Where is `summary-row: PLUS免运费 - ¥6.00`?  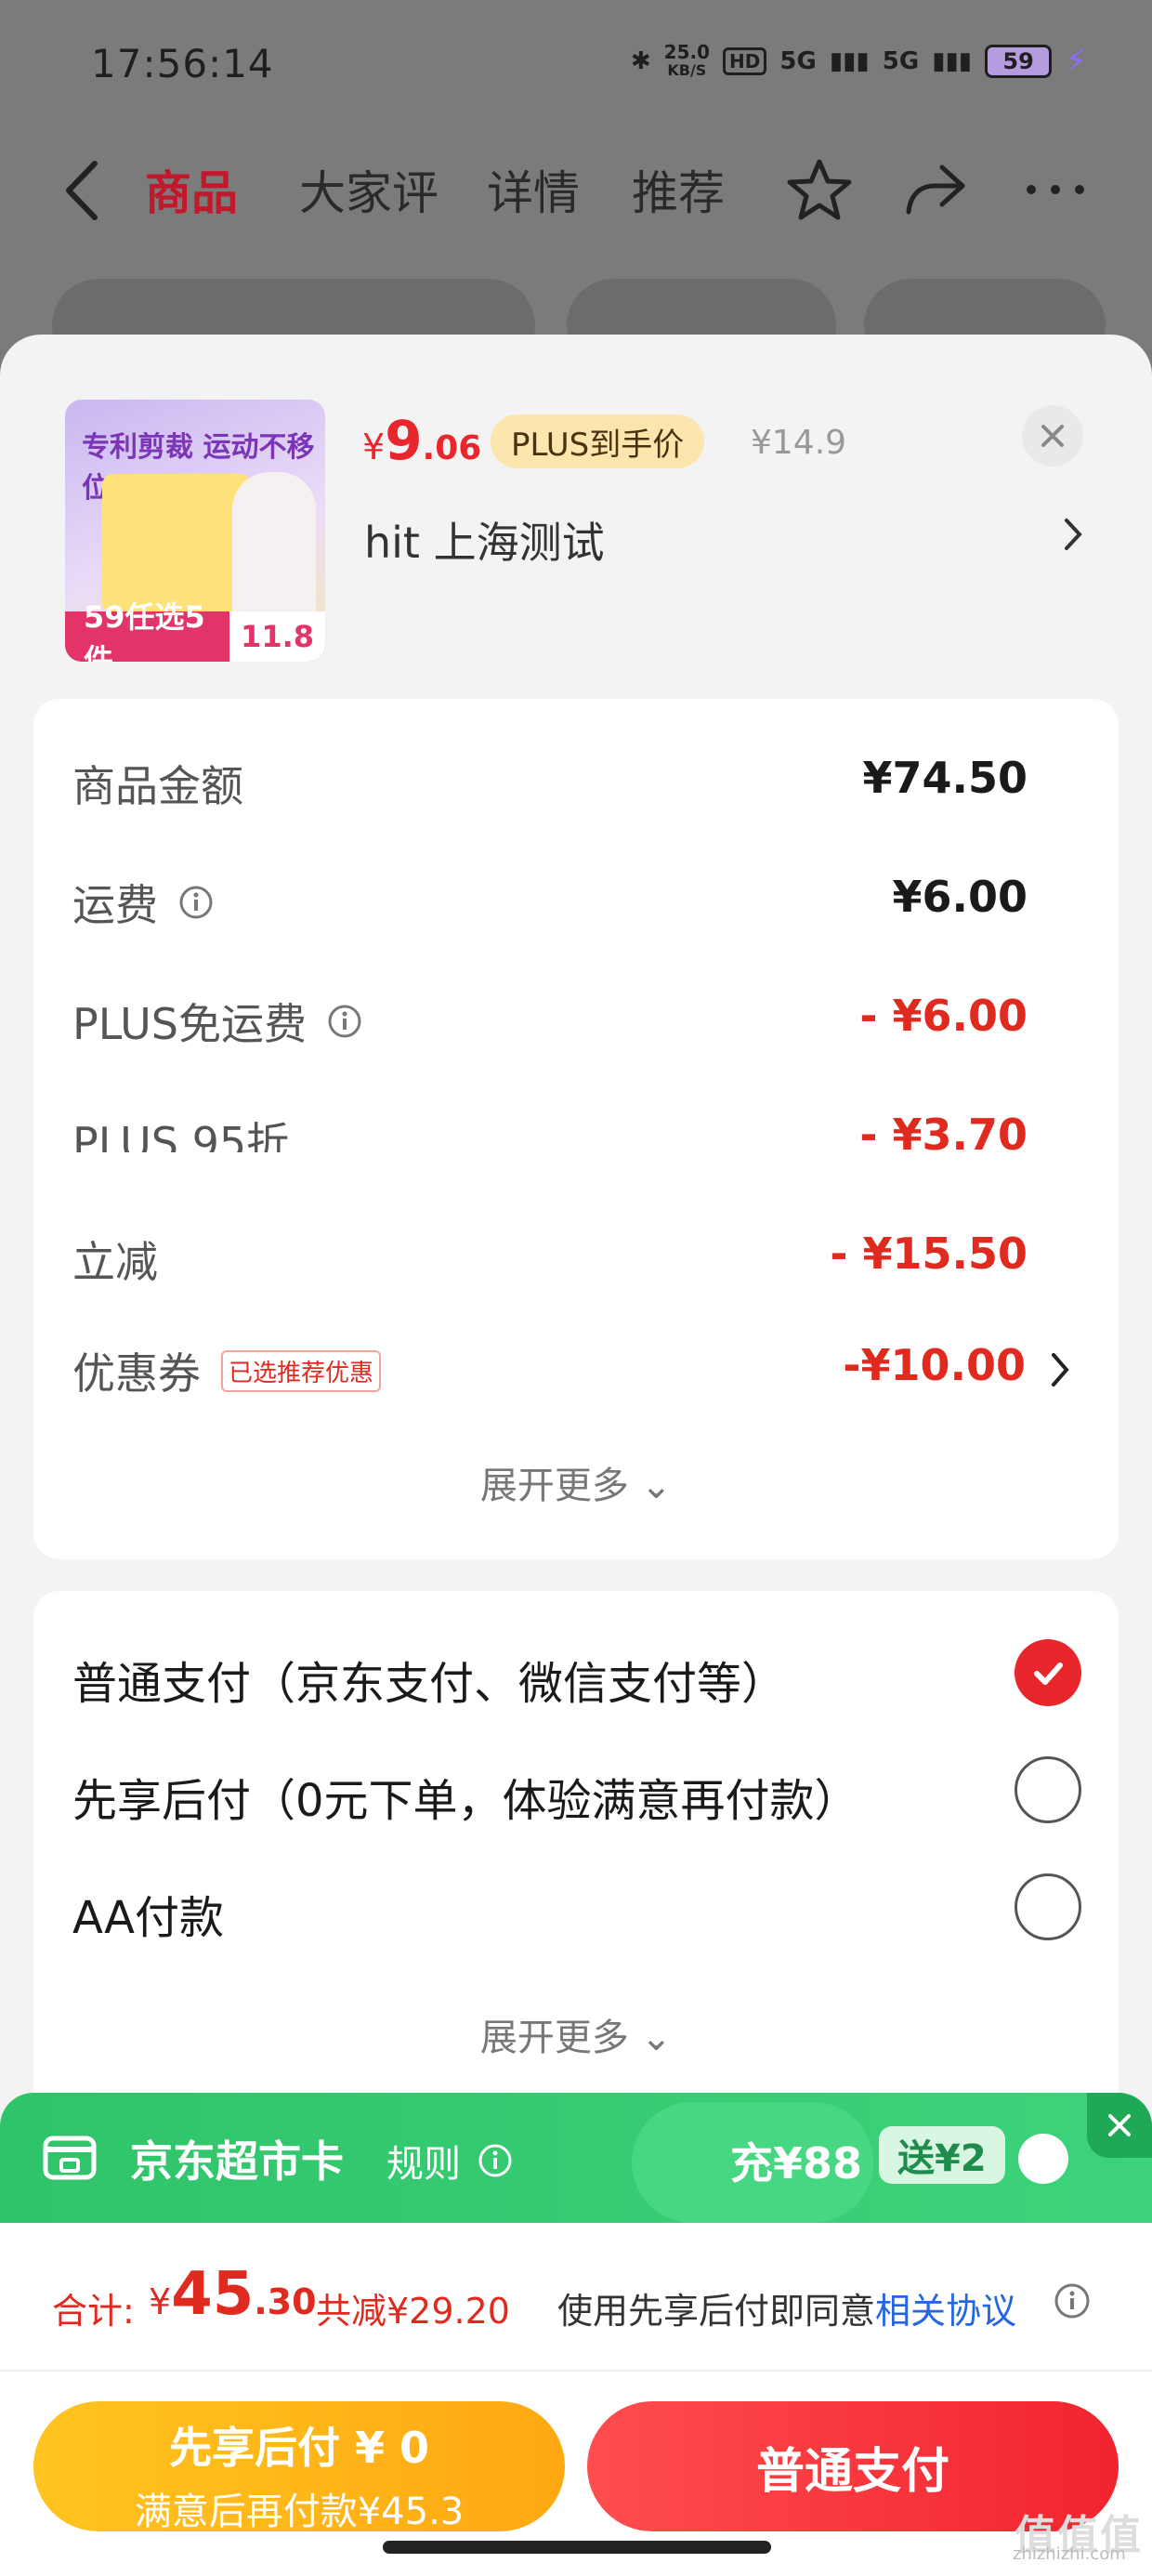
summary-row: PLUS免运费 - ¥6.00 is located at coordinates (550, 1020).